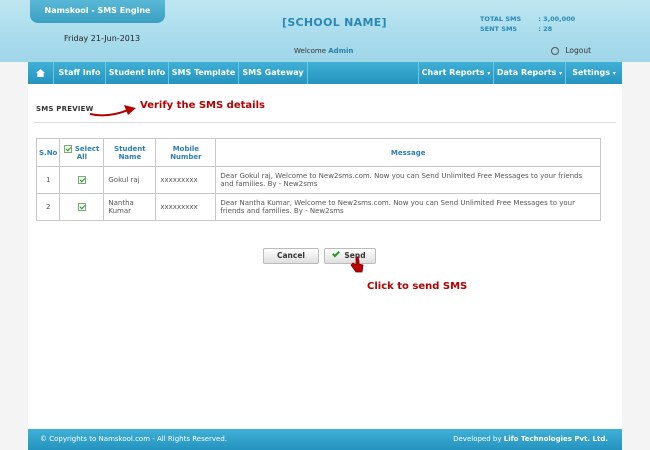 The image size is (650, 450). Describe the element at coordinates (453, 72) in the screenshot. I see `nav-chart-reports-label: Chart Reports` at that location.